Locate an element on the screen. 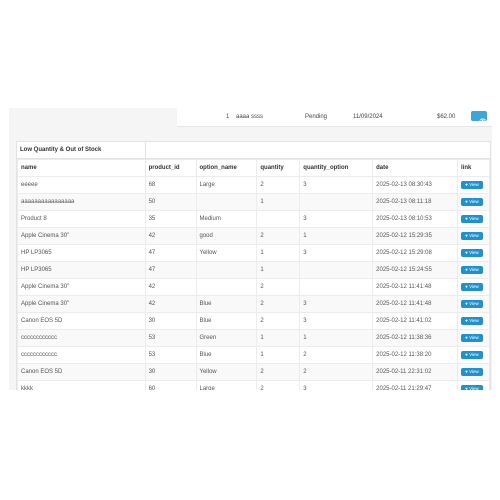 The image size is (500, 500). col-header-name: name is located at coordinates (81, 168).